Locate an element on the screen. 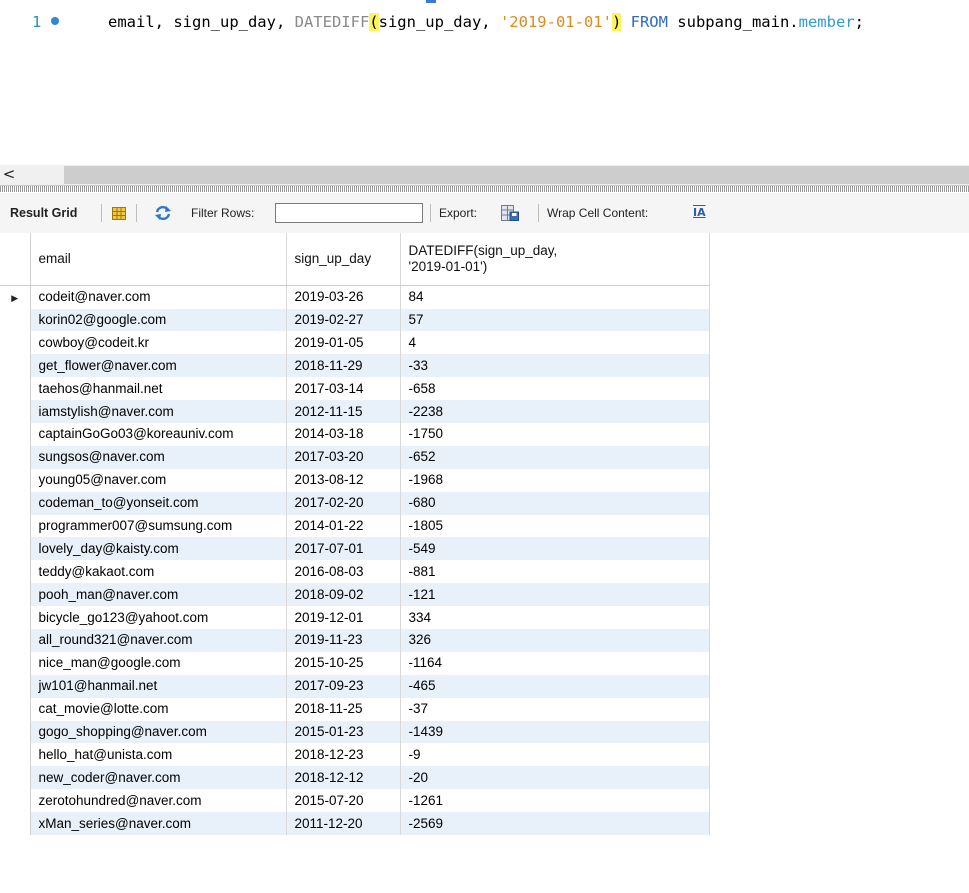  table-row: korin02@google.com 2019-02-27 57 is located at coordinates (355, 320).